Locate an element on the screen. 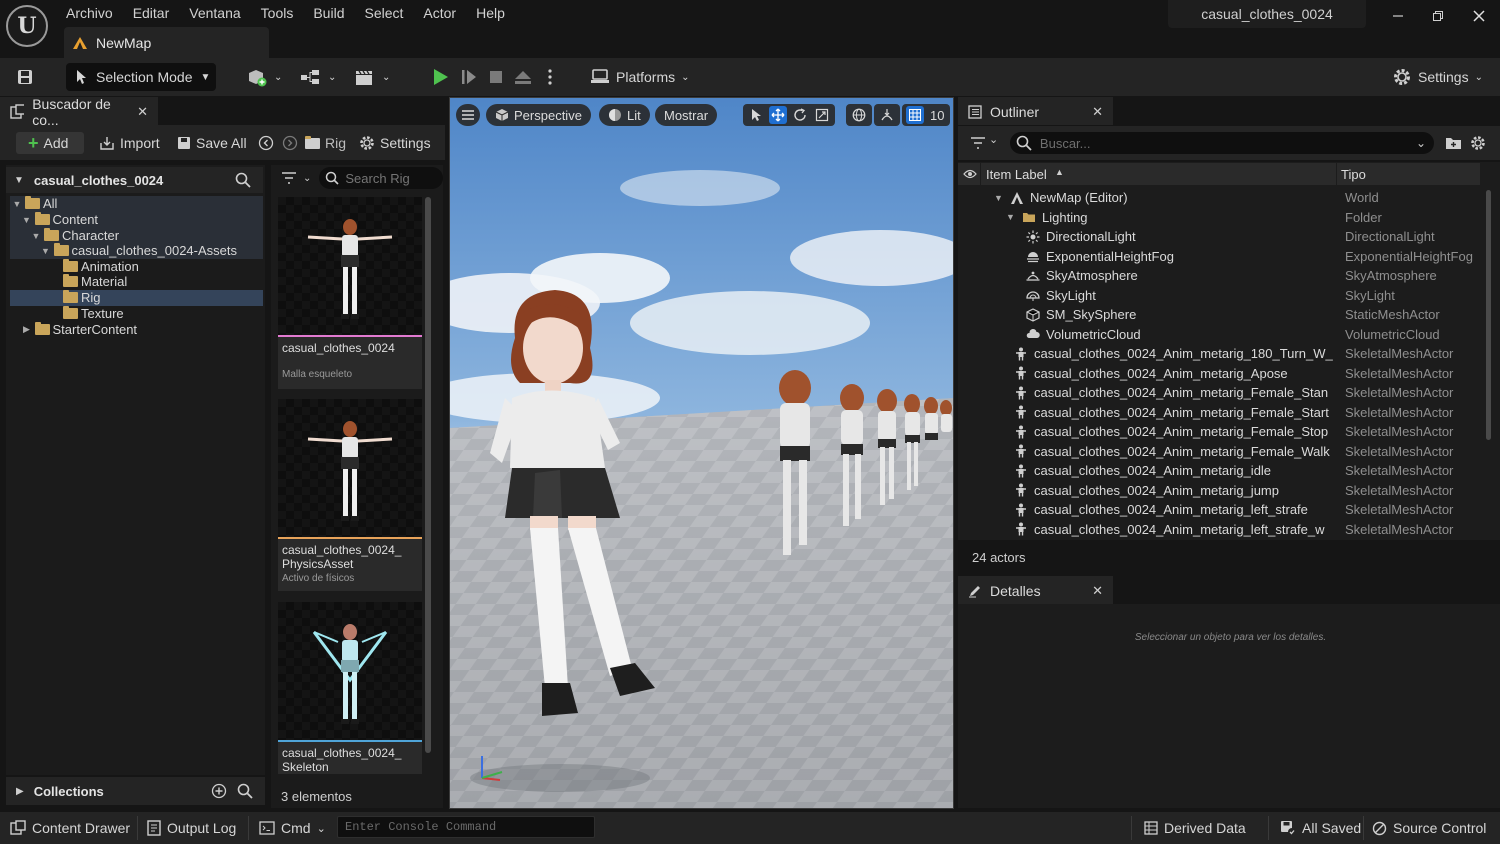  outliner-scrollbar is located at coordinates (1488, 315).